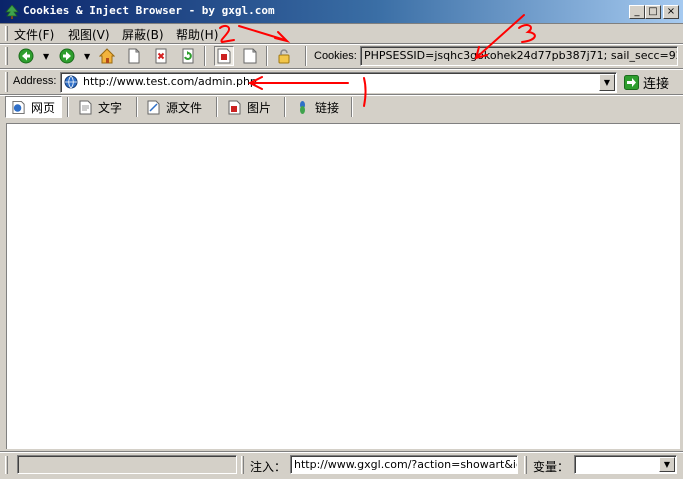  I want to click on statusbar-divider, so click(341, 452).